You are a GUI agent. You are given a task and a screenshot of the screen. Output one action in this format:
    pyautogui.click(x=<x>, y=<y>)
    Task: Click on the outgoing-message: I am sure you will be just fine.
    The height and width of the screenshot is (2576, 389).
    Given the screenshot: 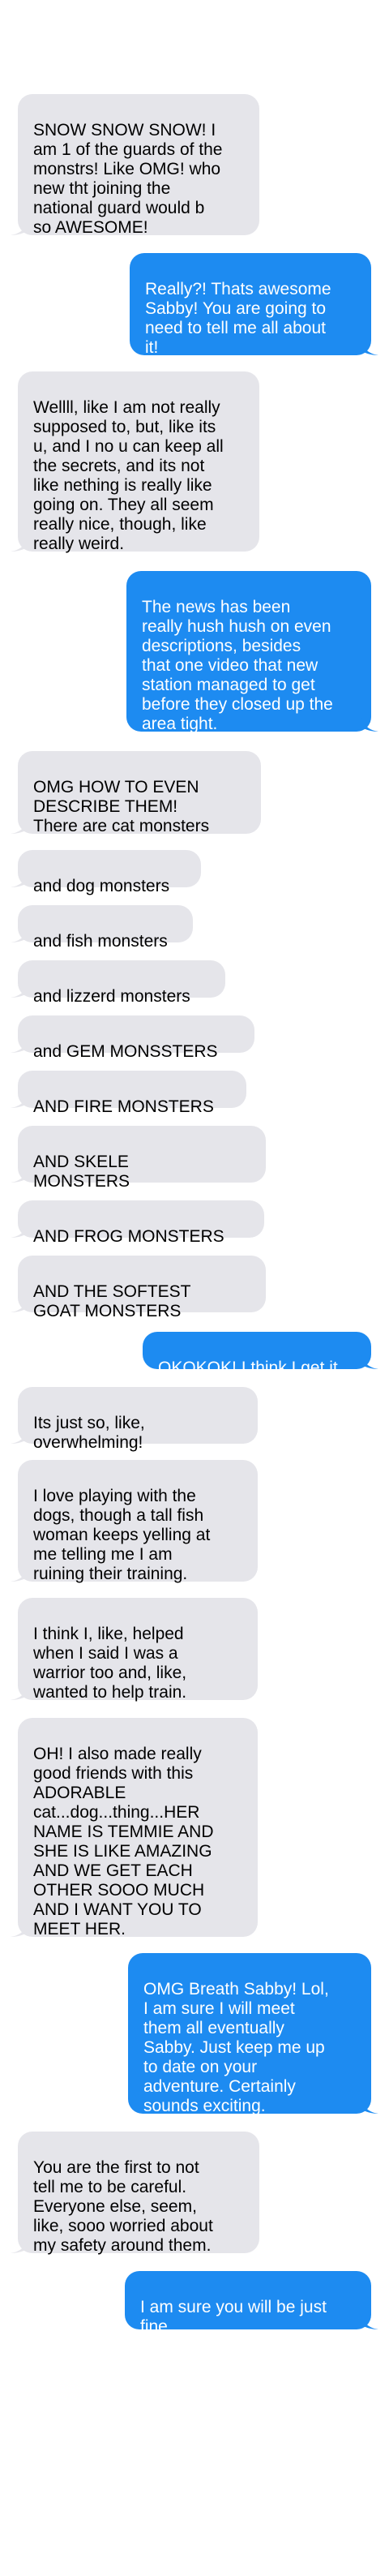 What is the action you would take?
    pyautogui.click(x=251, y=2303)
    